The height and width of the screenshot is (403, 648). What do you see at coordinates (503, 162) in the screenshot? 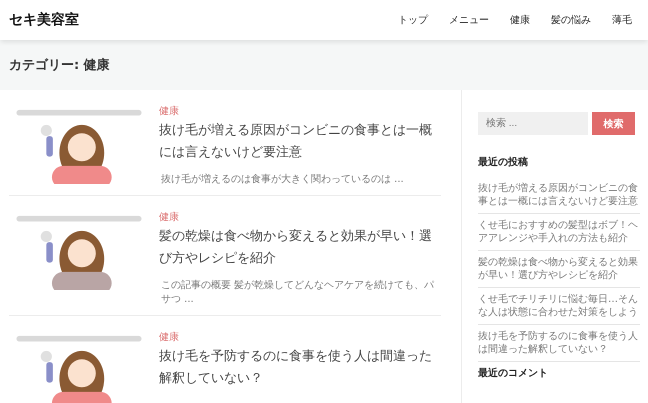
I see `widget-heading: 最近の投稿` at bounding box center [503, 162].